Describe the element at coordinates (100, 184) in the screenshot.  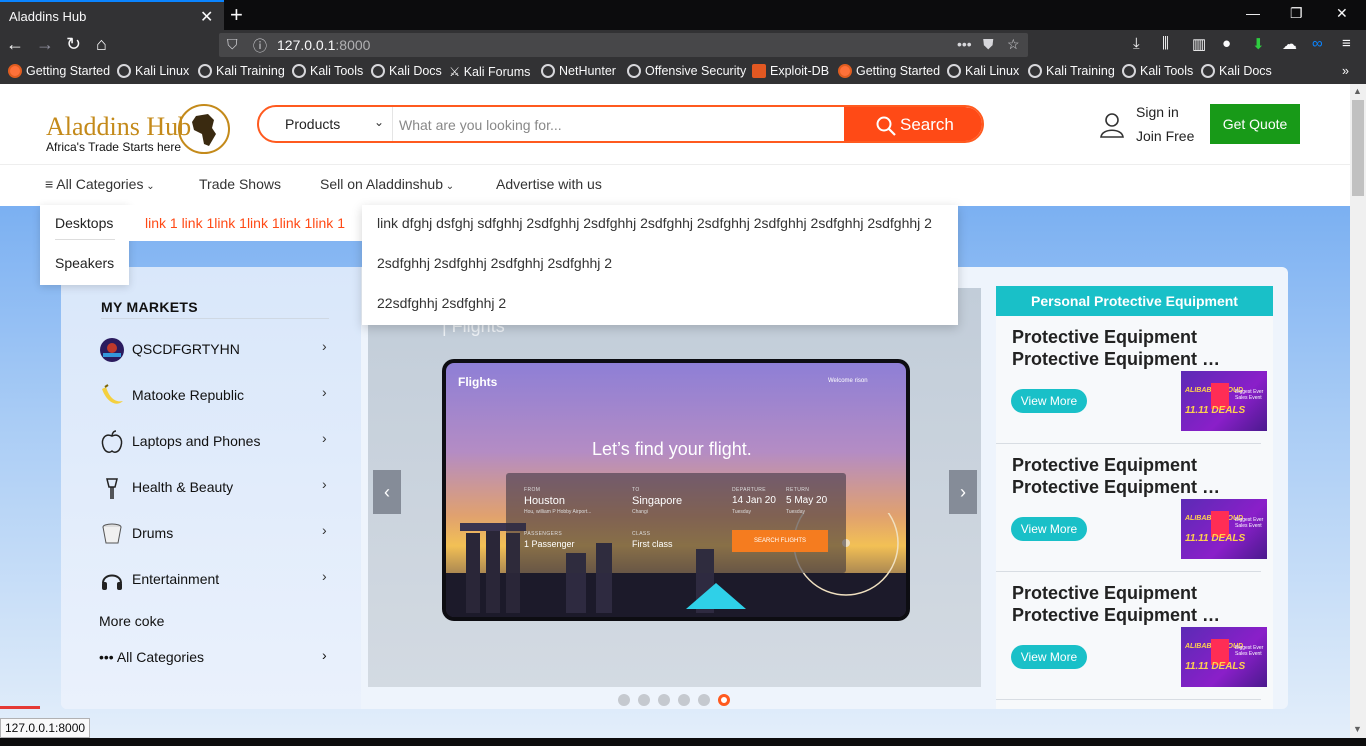
I see `nav-all-categories: ≡ All Categories ⌄` at that location.